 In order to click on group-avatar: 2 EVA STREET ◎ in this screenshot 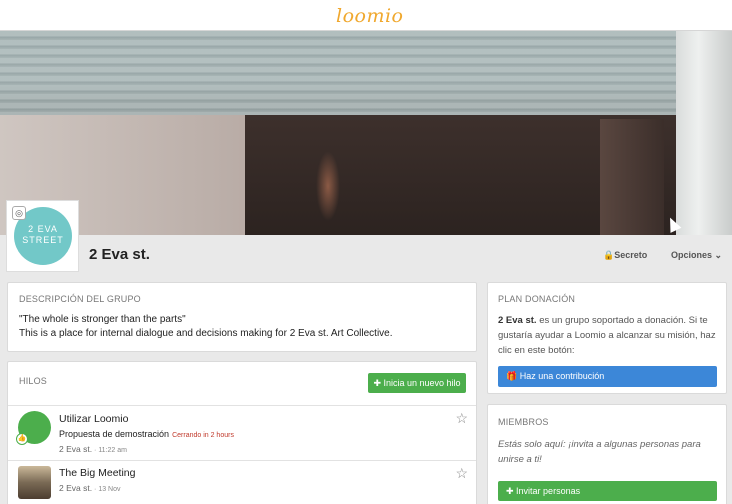, I will do `click(42, 236)`.